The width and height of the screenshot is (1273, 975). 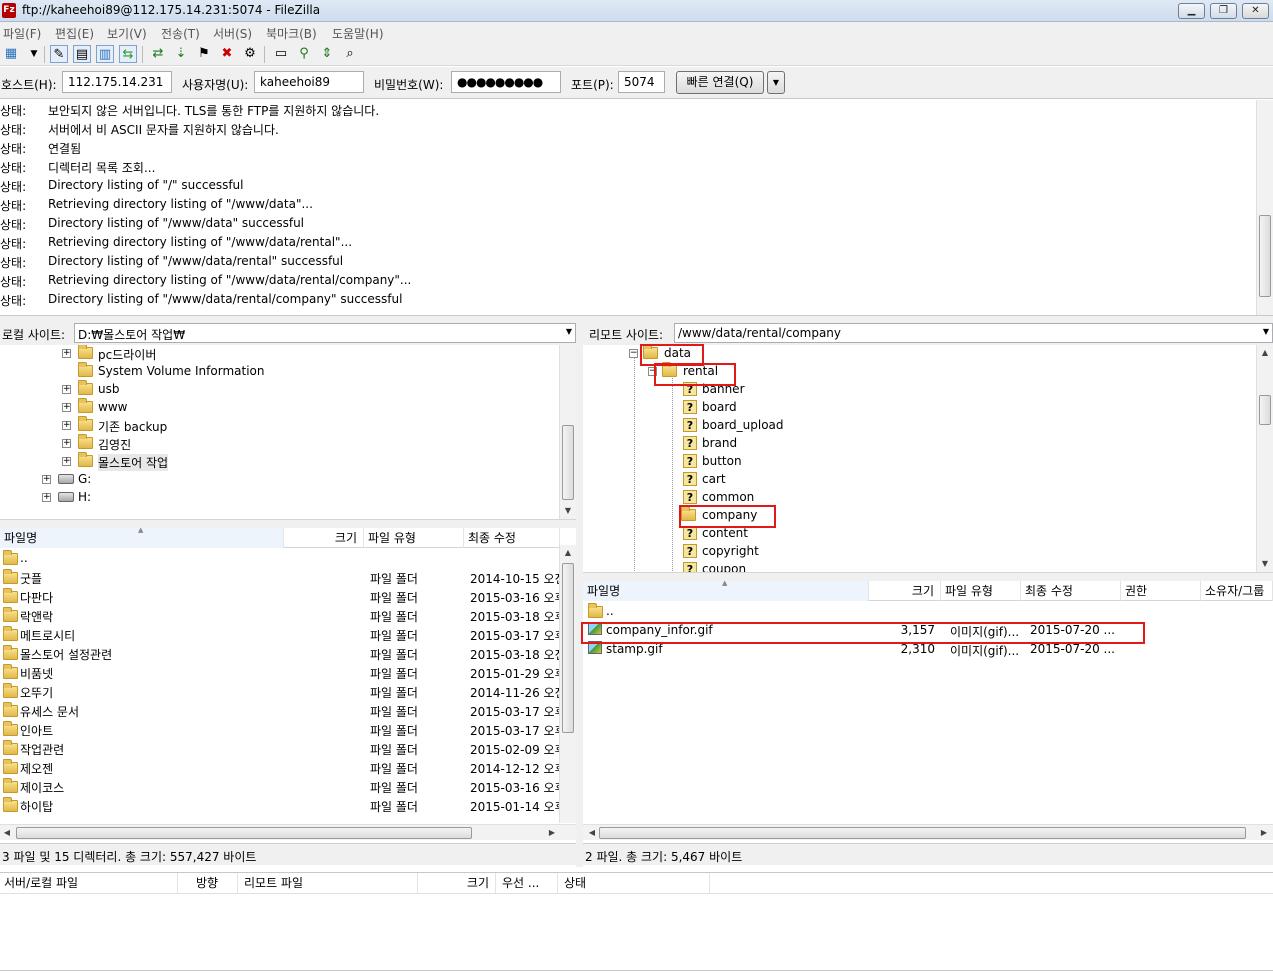 I want to click on local-tree-scrollbar: ▼, so click(x=567, y=432).